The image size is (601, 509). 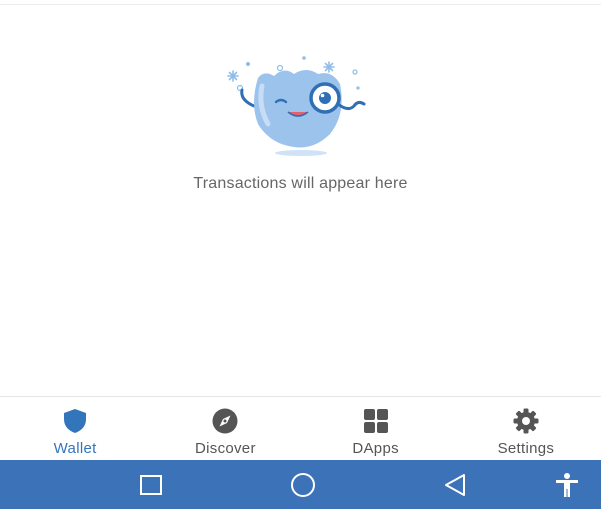 I want to click on nav-label-settings: Settings, so click(x=526, y=448).